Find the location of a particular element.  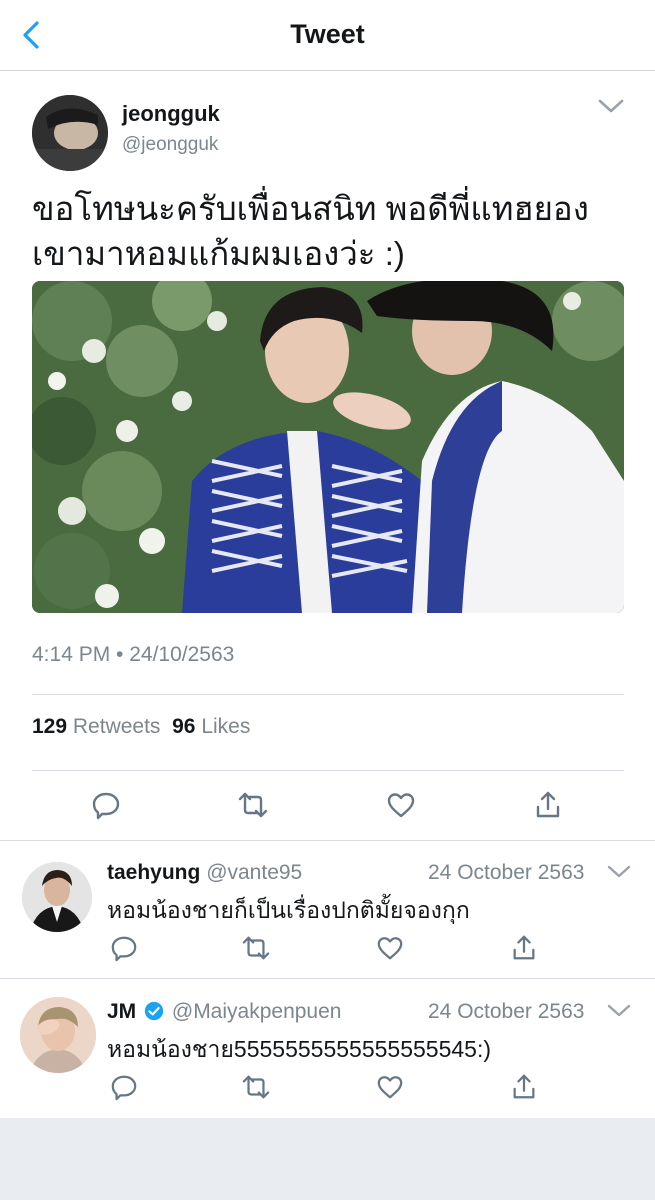

tweet-menu-button is located at coordinates (611, 108).